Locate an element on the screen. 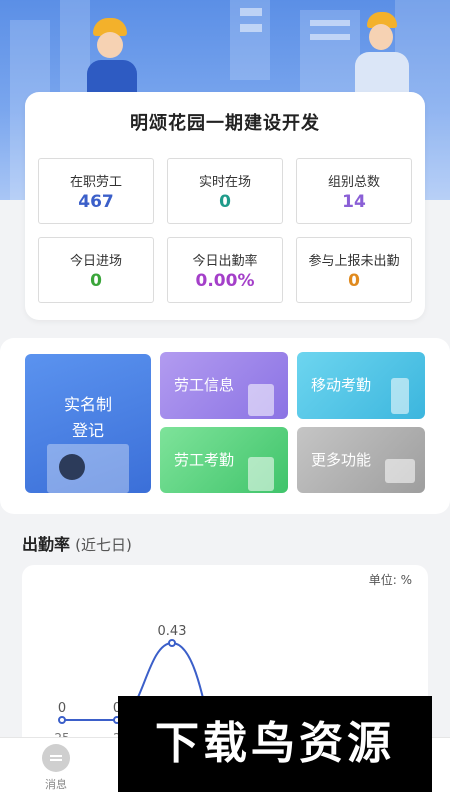 This screenshot has height=800, width=450. attendance-section-title: 出勤率 (近七日) is located at coordinates (77, 543).